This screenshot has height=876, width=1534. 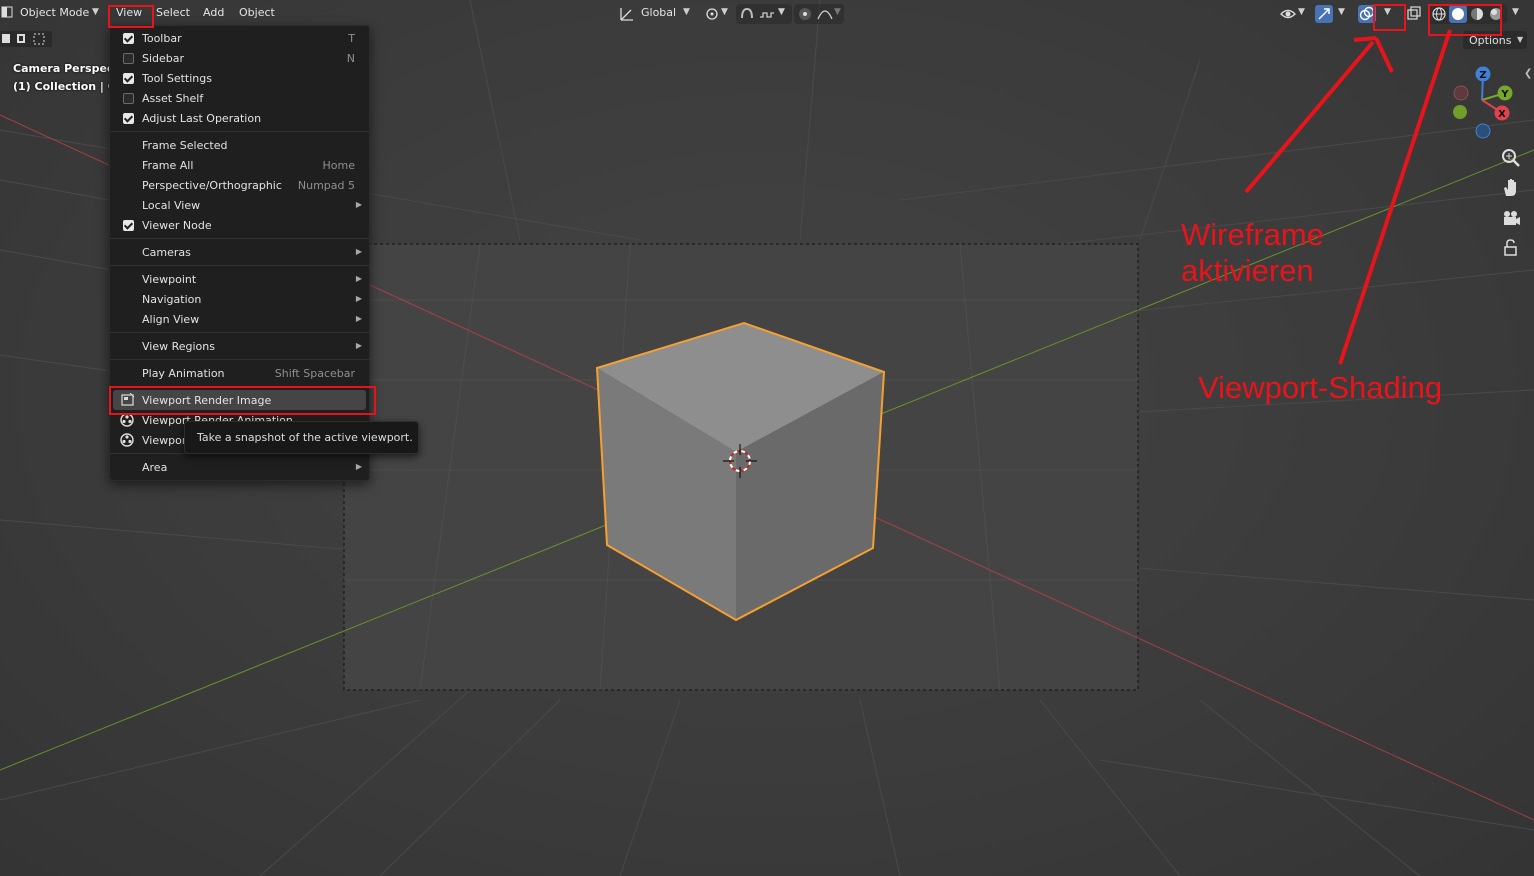 I want to click on annotation-wireframe: Wireframe aktivieren, so click(x=1252, y=253).